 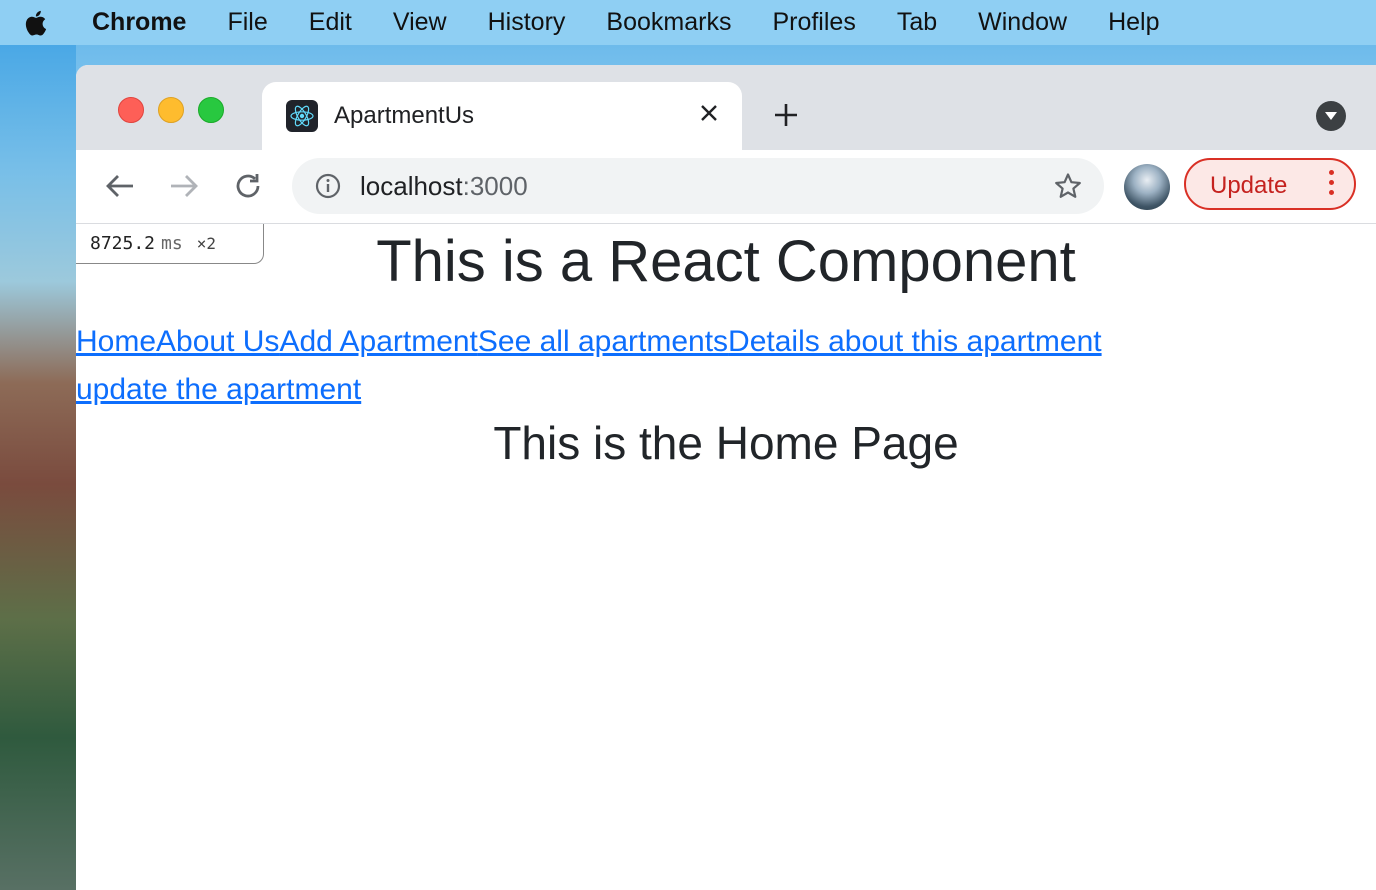 I want to click on menu-window: Window, so click(x=1022, y=22).